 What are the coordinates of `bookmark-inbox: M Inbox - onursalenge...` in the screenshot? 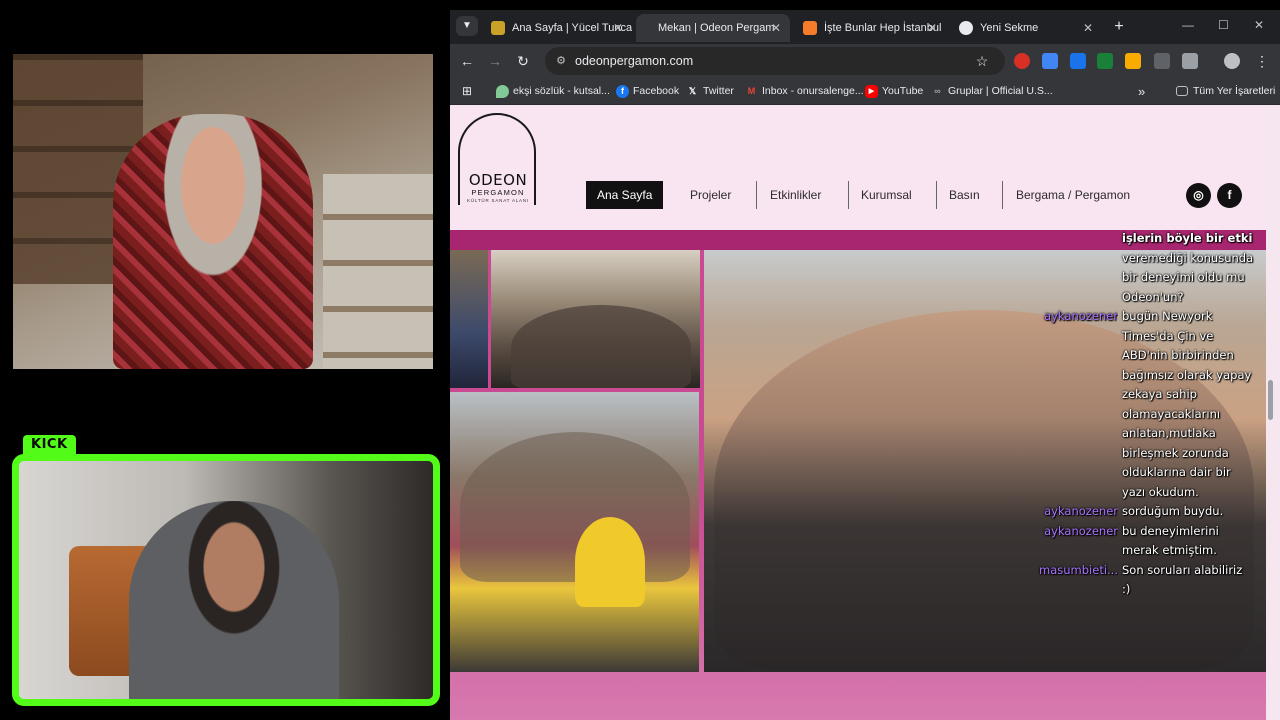 It's located at (804, 91).